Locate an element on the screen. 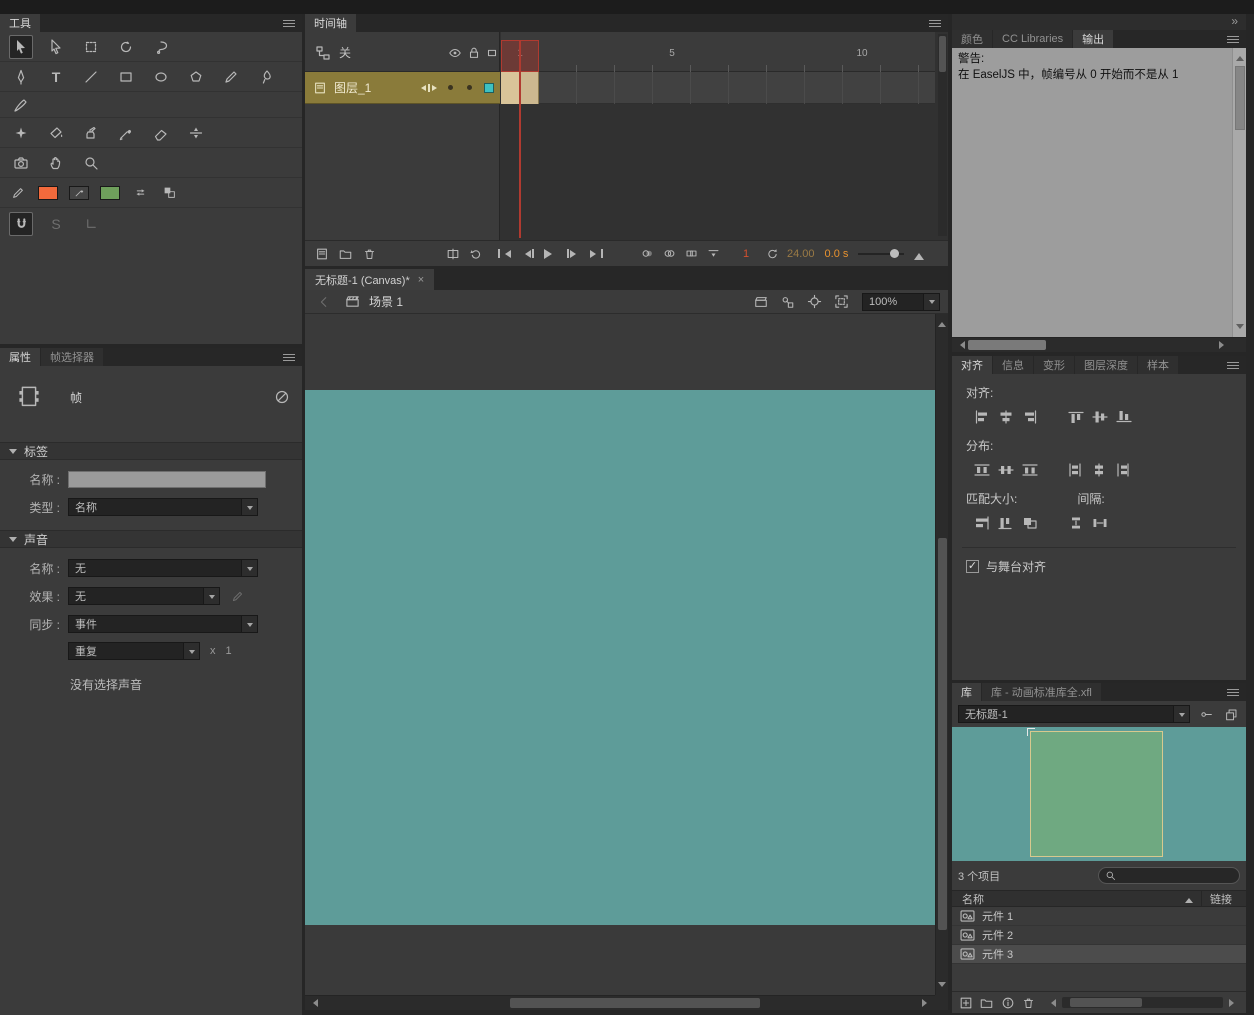 The image size is (1254, 1015). onion-skin-outline-button is located at coordinates (669, 253).